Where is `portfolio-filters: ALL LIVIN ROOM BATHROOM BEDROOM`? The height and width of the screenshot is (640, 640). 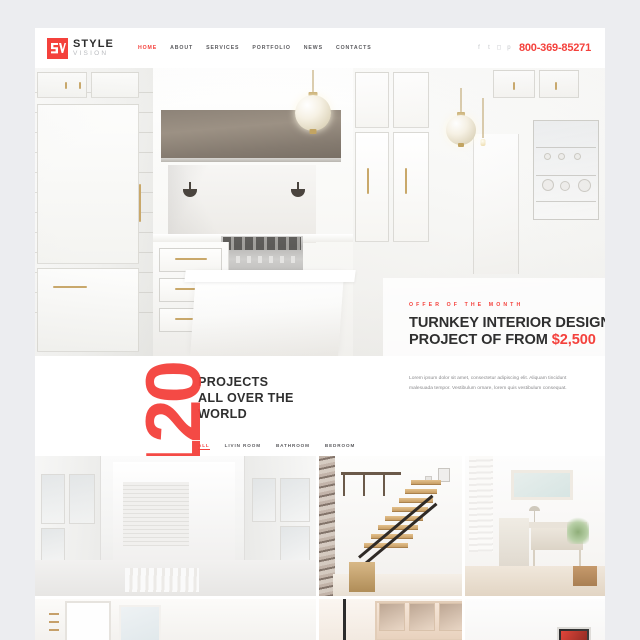 portfolio-filters: ALL LIVIN ROOM BATHROOM BEDROOM is located at coordinates (288, 447).